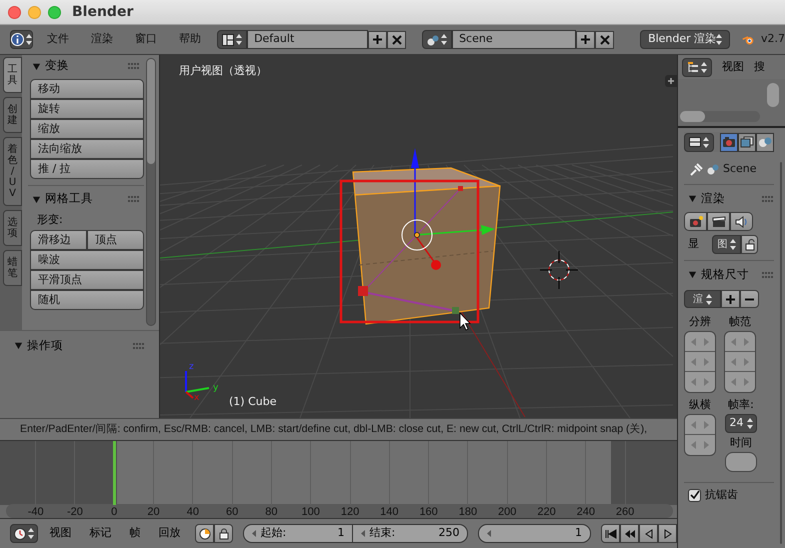 The height and width of the screenshot is (548, 785). I want to click on frame-ruler, so click(339, 511).